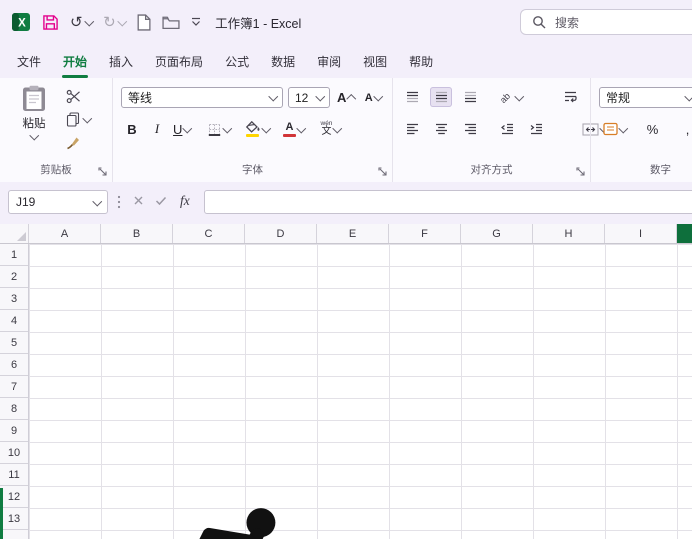  I want to click on align-right-icon, so click(470, 129).